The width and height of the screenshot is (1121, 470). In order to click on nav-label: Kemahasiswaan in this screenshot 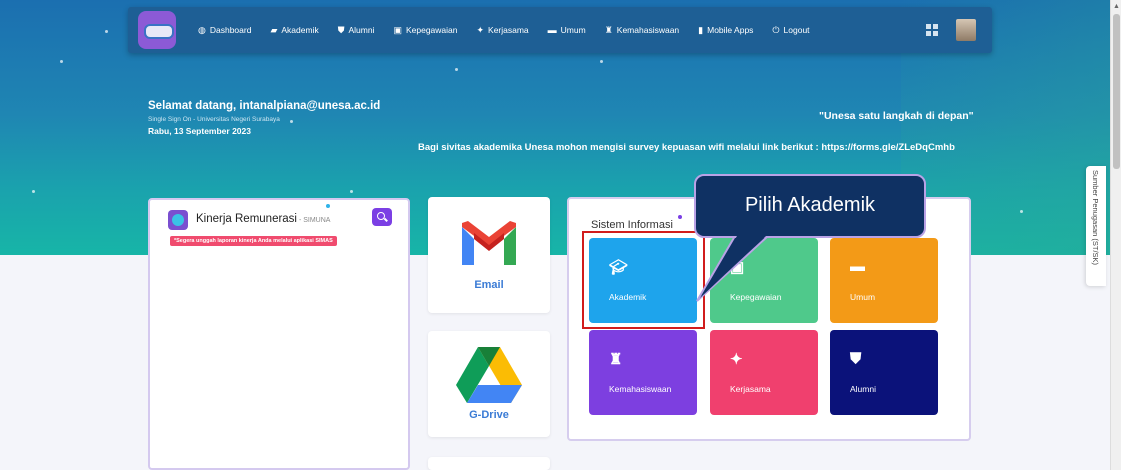, I will do `click(648, 30)`.